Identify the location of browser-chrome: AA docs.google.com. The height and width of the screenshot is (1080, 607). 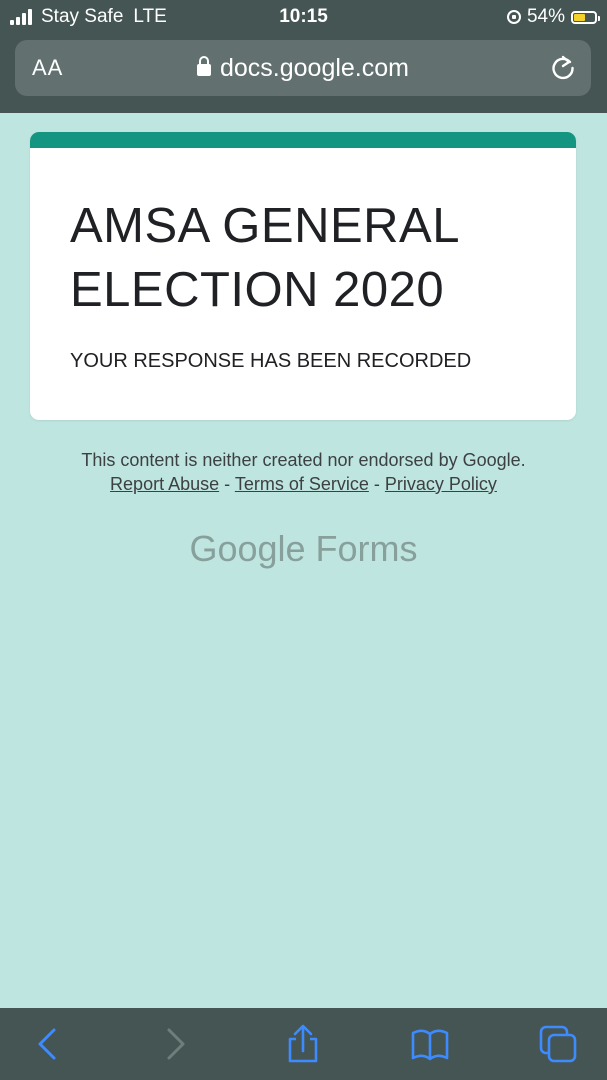
(303, 73).